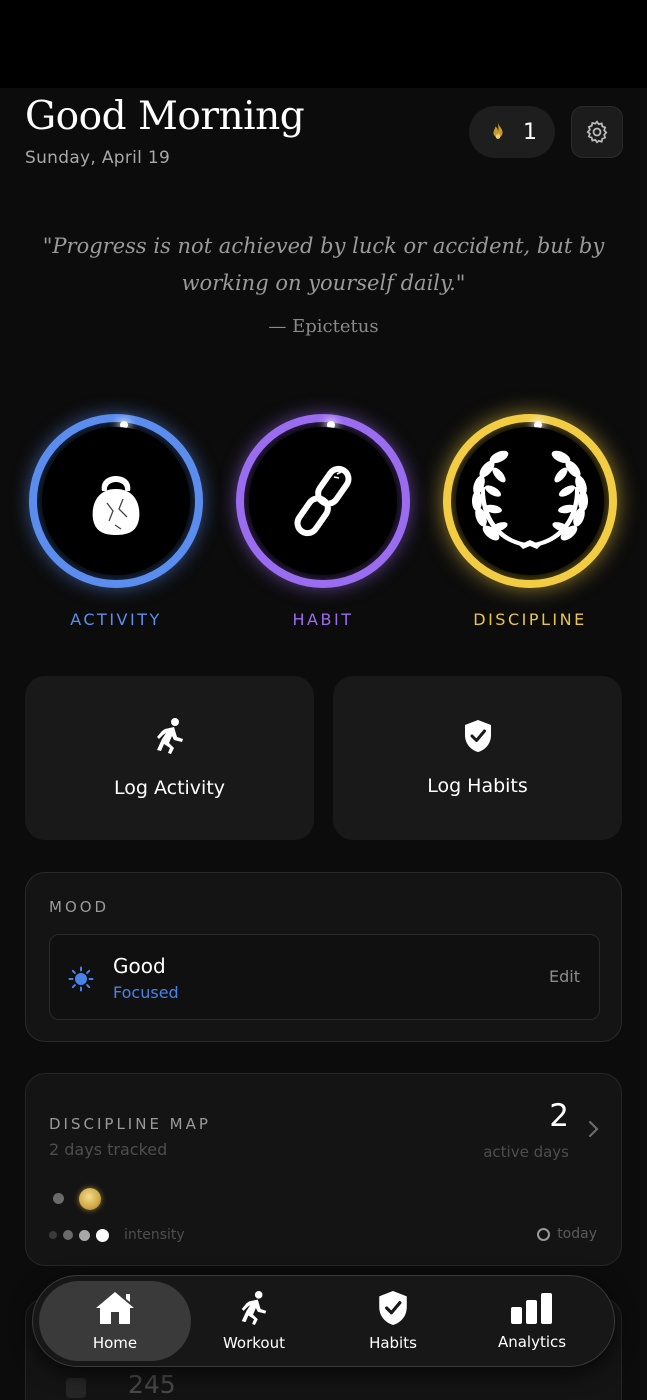 This screenshot has width=647, height=1400. What do you see at coordinates (81, 979) in the screenshot?
I see `sun-icon` at bounding box center [81, 979].